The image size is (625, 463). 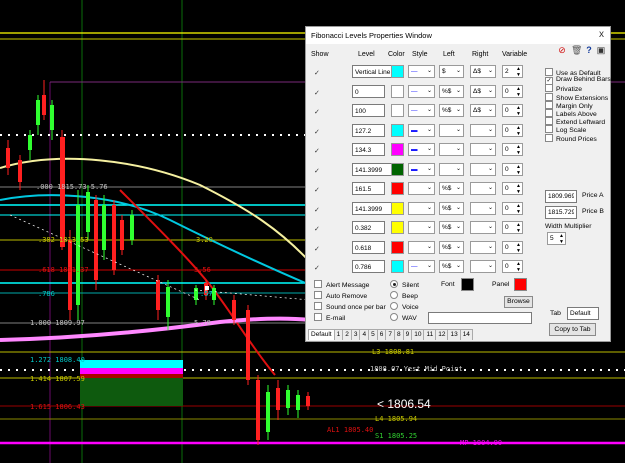 I want to click on wav-option: WAV, so click(x=403, y=317).